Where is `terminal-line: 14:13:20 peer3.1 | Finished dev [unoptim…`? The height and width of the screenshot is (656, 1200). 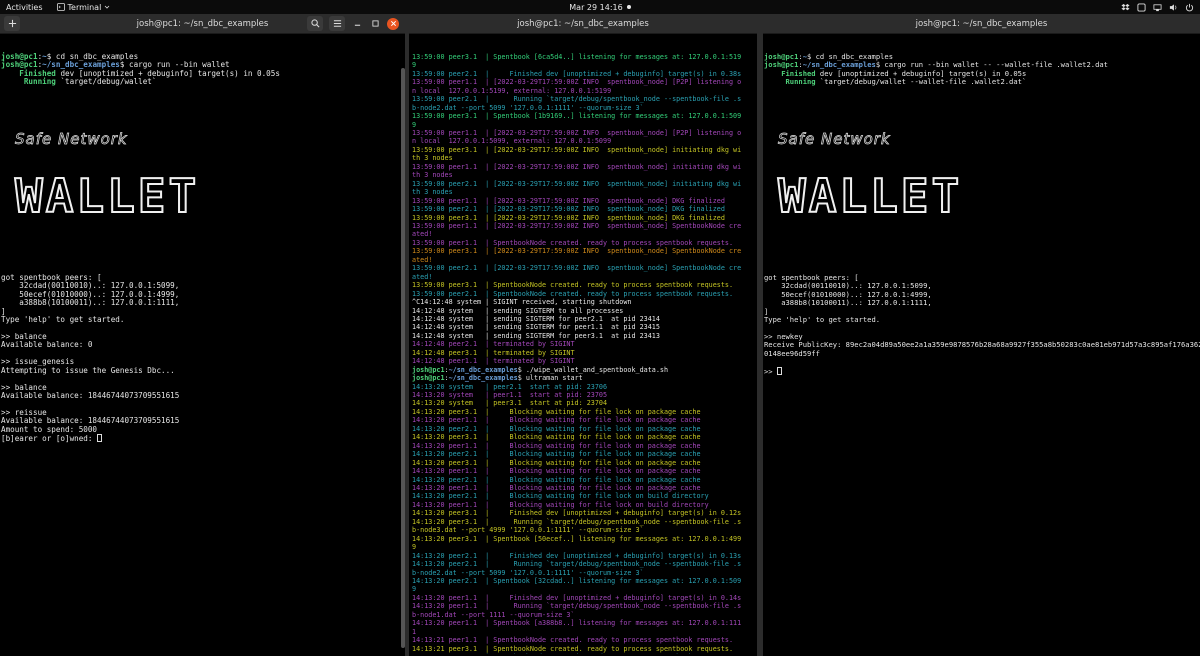 terminal-line: 14:13:20 peer3.1 | Finished dev [unoptim… is located at coordinates (584, 513).